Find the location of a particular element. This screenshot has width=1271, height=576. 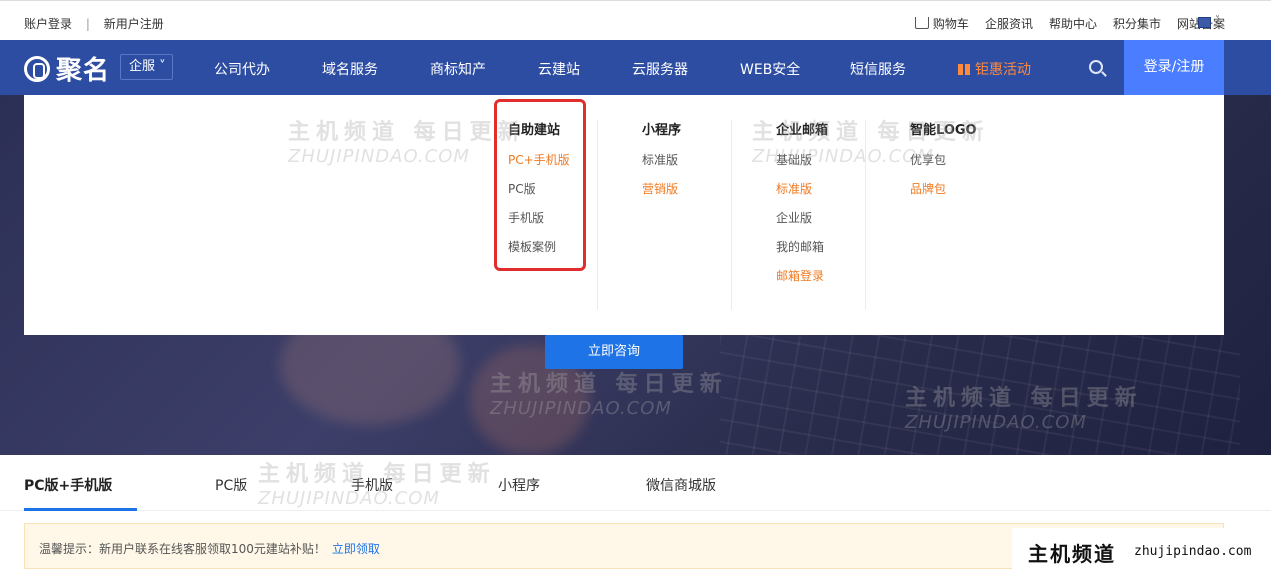

points-link: 积分集市 is located at coordinates (1137, 23).